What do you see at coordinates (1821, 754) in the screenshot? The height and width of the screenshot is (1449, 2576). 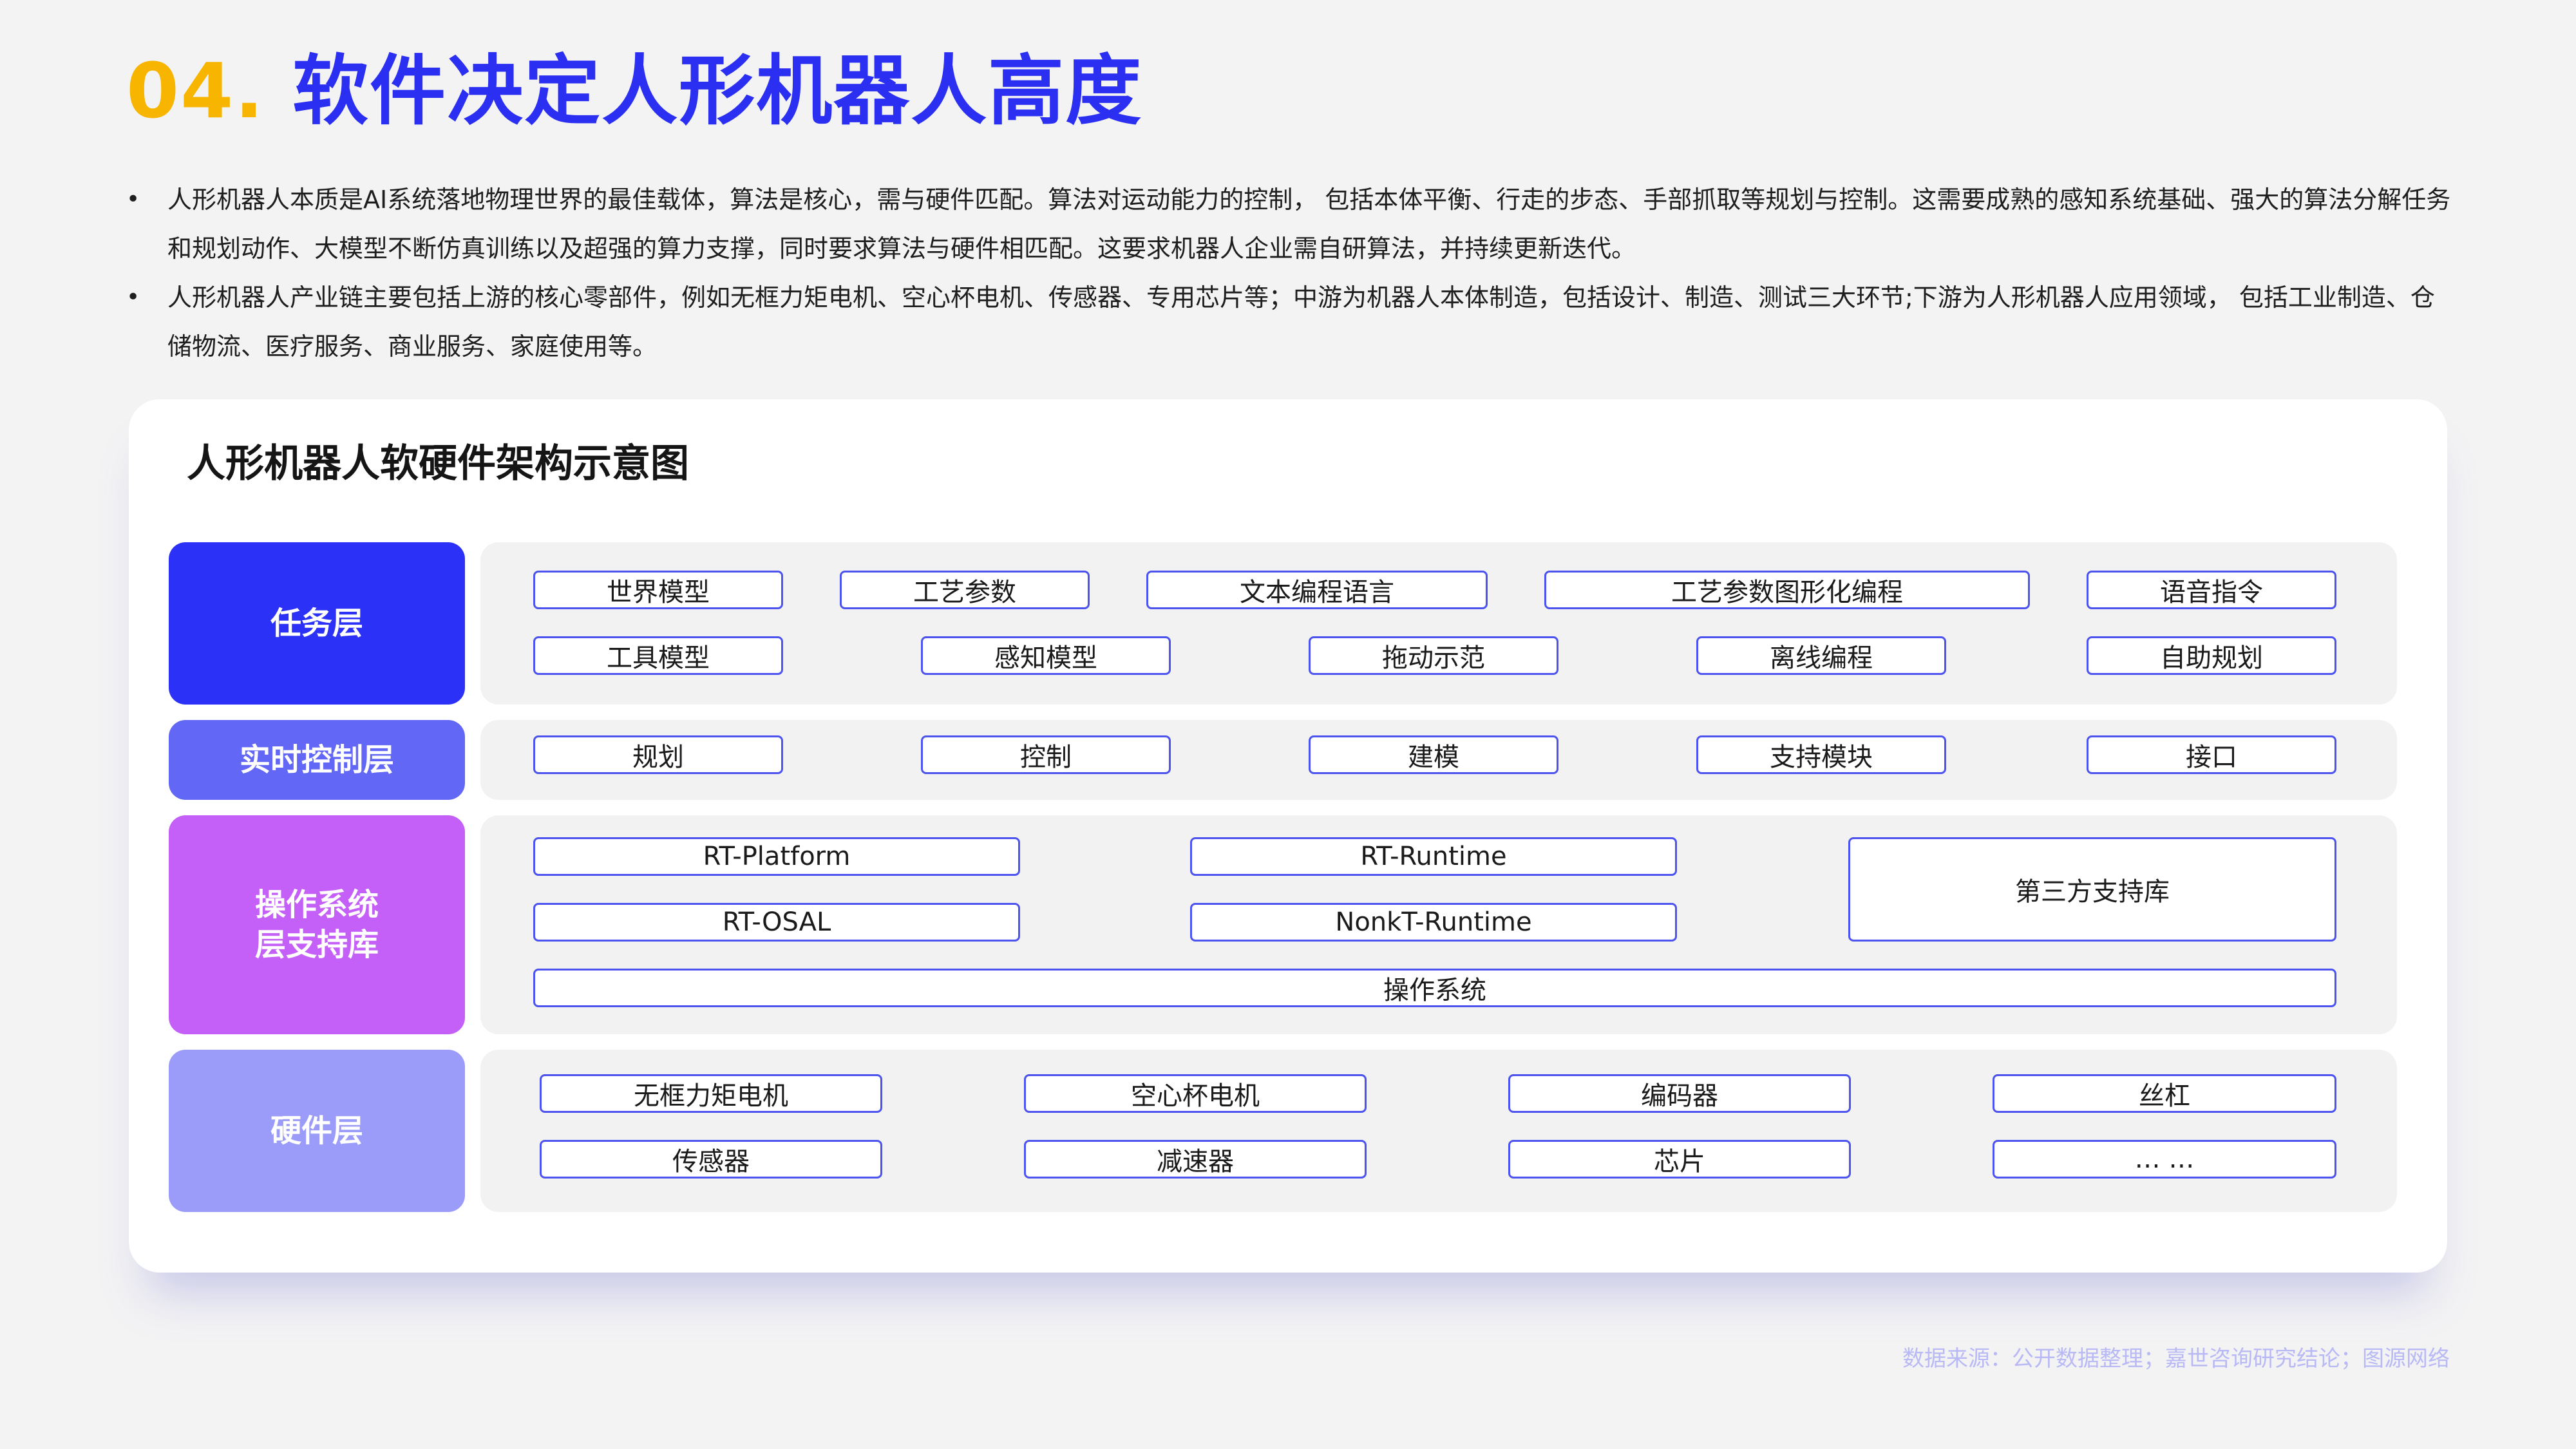 I see `rt-item-support-module: 支持模块` at bounding box center [1821, 754].